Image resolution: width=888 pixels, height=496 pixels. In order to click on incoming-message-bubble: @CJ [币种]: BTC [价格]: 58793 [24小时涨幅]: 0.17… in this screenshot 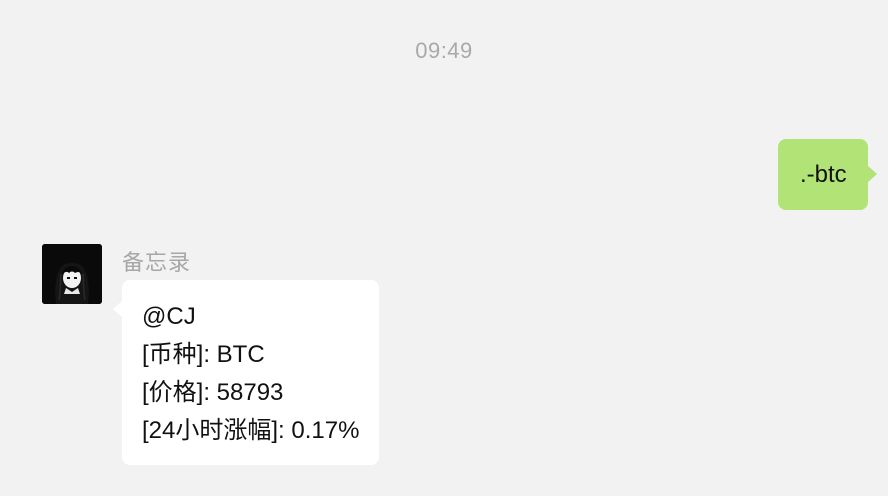, I will do `click(246, 372)`.